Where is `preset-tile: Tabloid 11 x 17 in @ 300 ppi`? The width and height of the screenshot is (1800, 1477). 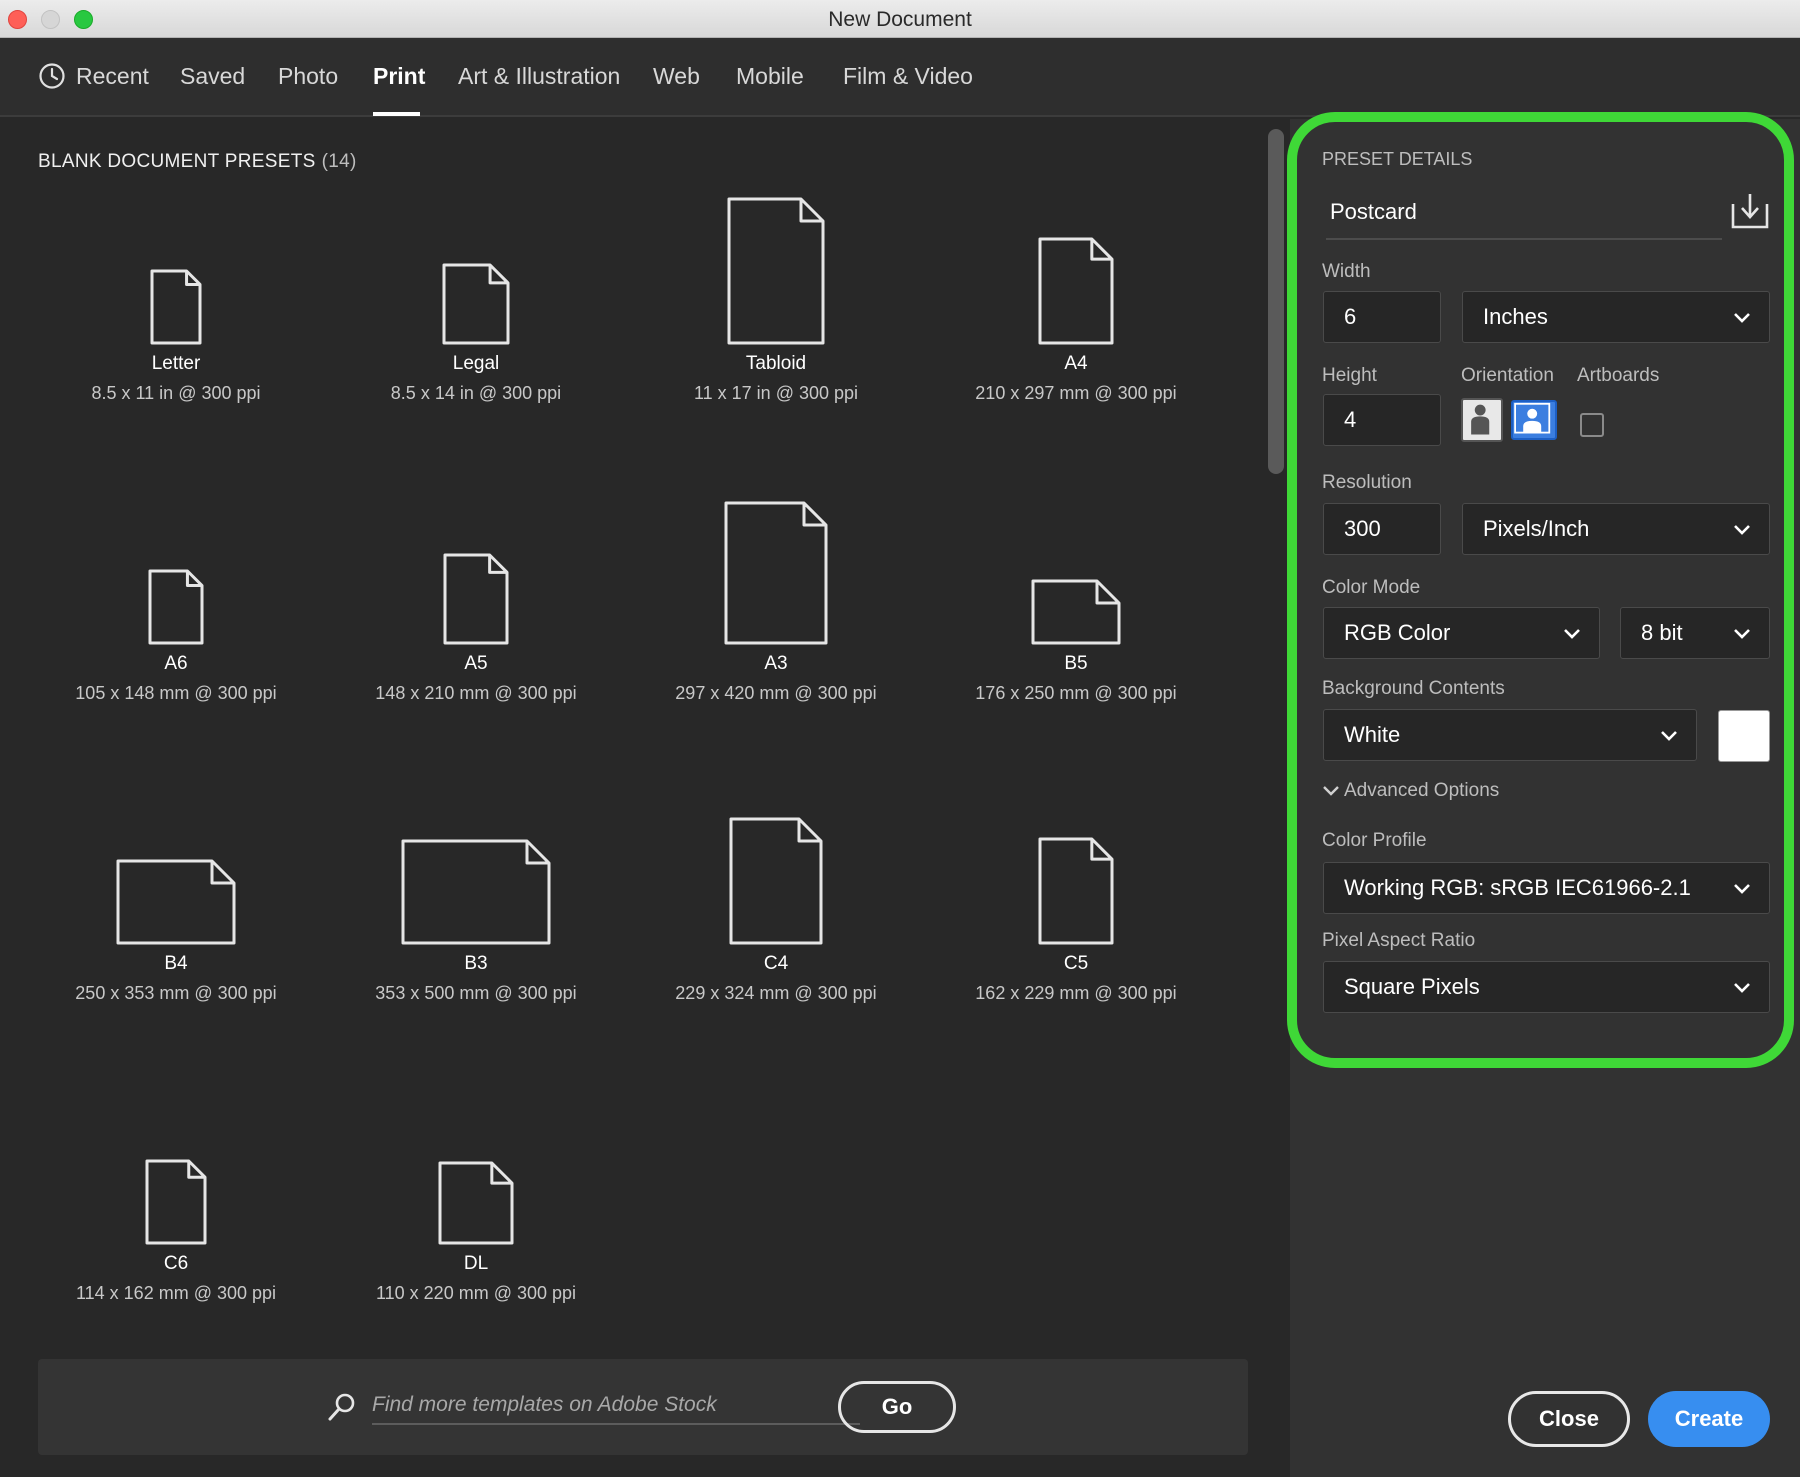
preset-tile: Tabloid 11 x 17 in @ 300 ppi is located at coordinates (776, 269).